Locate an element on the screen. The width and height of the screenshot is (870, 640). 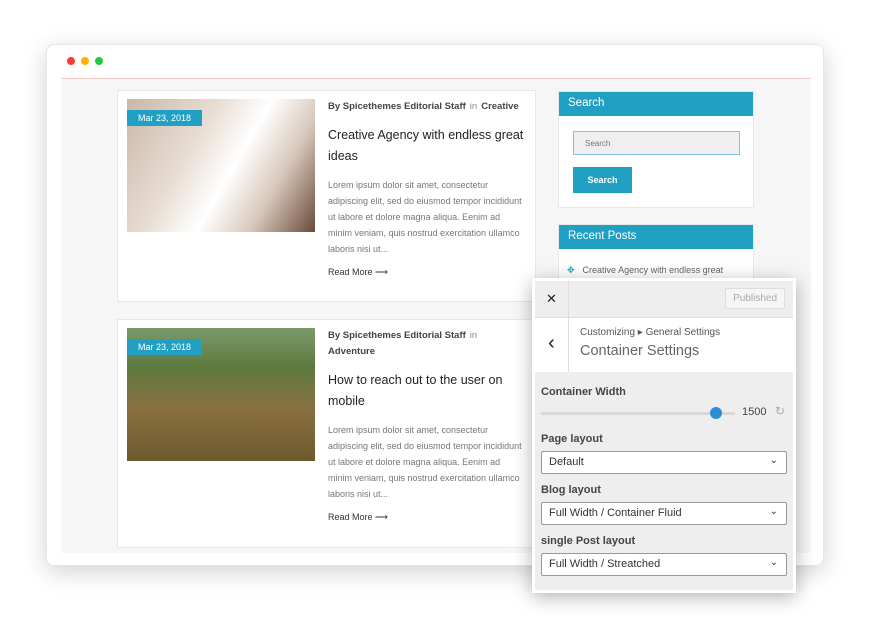
container-width-slider is located at coordinates (638, 413).